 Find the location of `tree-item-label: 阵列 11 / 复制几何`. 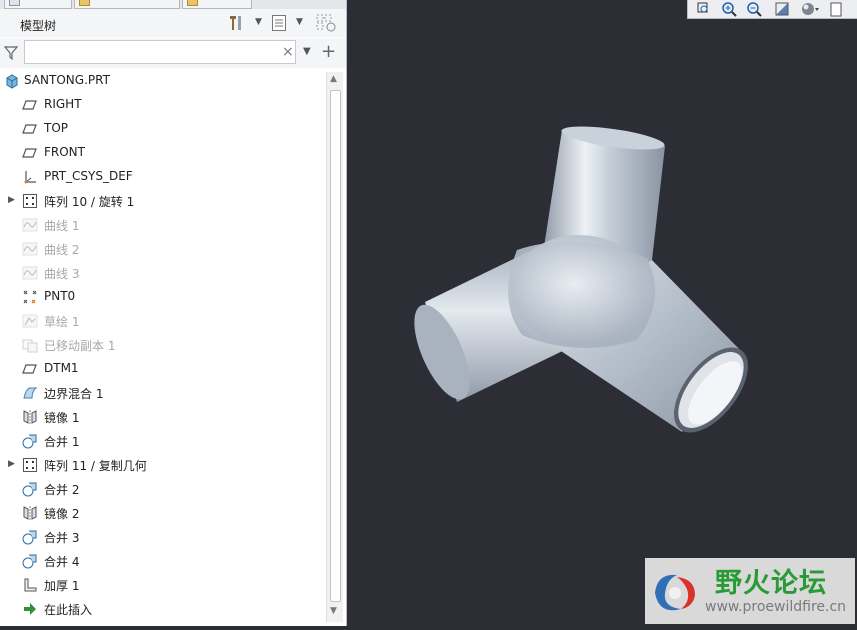

tree-item-label: 阵列 11 / 复制几何 is located at coordinates (95, 466).